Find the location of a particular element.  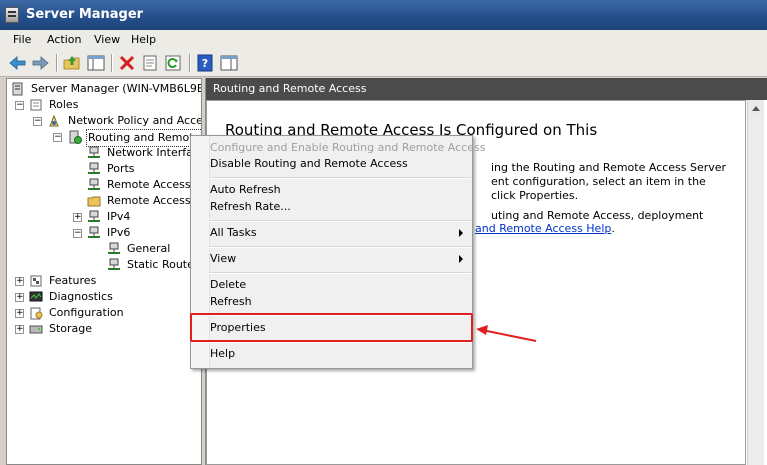

menu-view: View is located at coordinates (107, 39).